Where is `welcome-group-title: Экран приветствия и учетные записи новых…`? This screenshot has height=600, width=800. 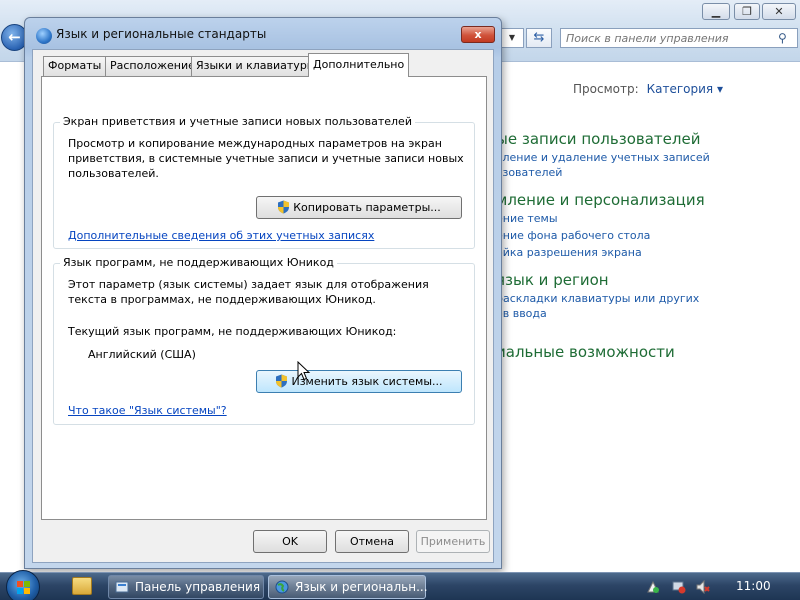 welcome-group-title: Экран приветствия и учетные записи новых… is located at coordinates (237, 121).